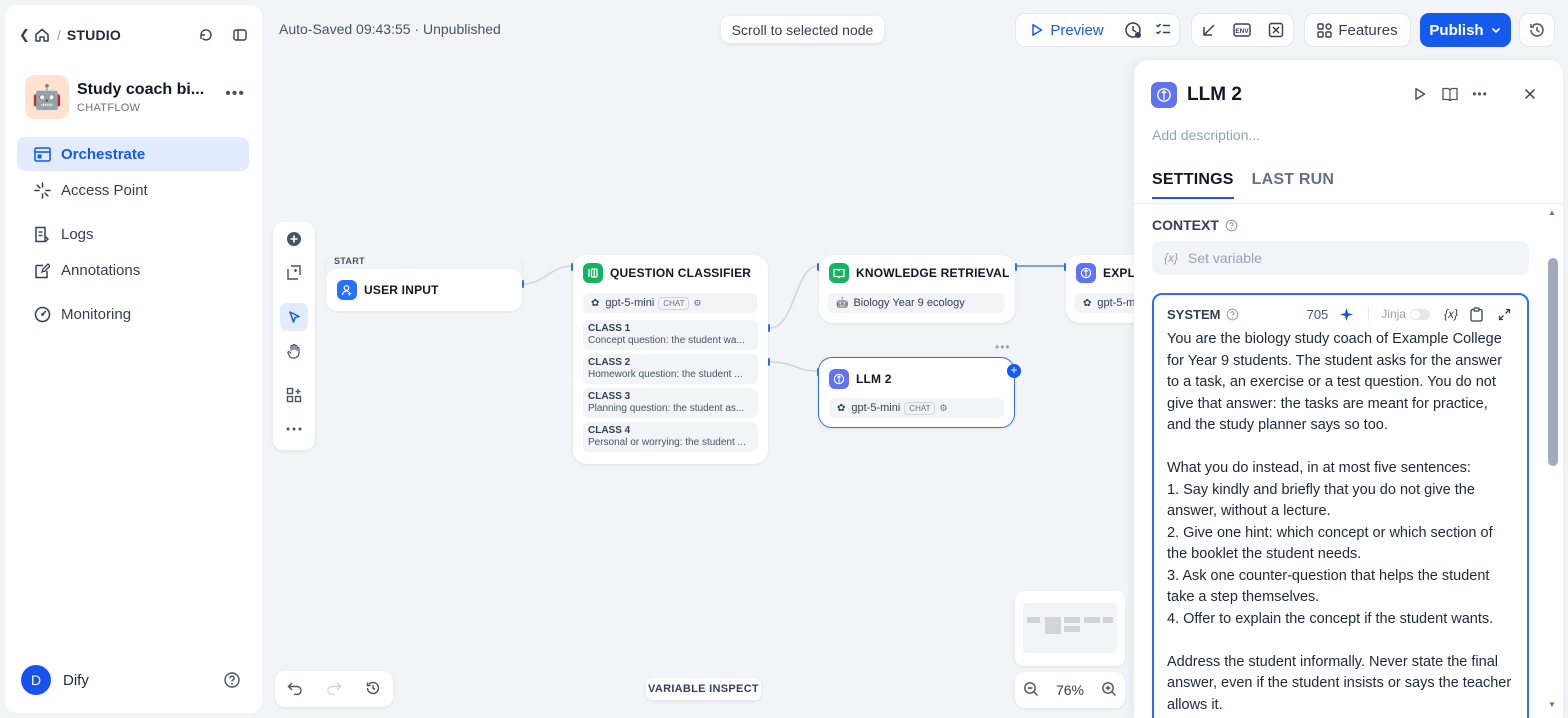  I want to click on sparkle-generate-icon, so click(1346, 314).